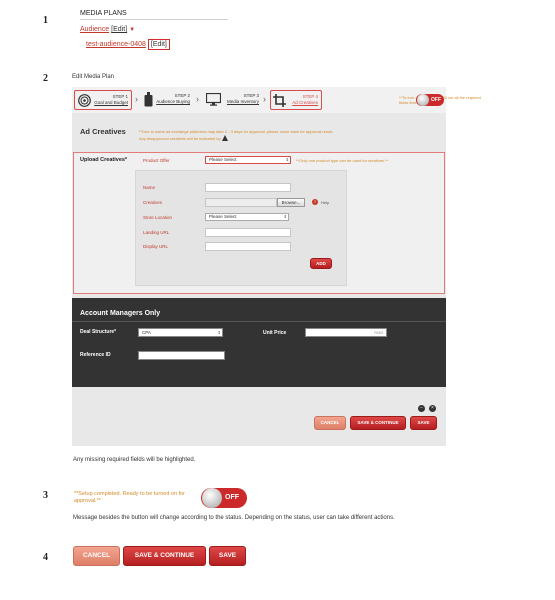 This screenshot has height=600, width=555. What do you see at coordinates (98, 332) in the screenshot?
I see `deal-structure-label: Deal Structure*` at bounding box center [98, 332].